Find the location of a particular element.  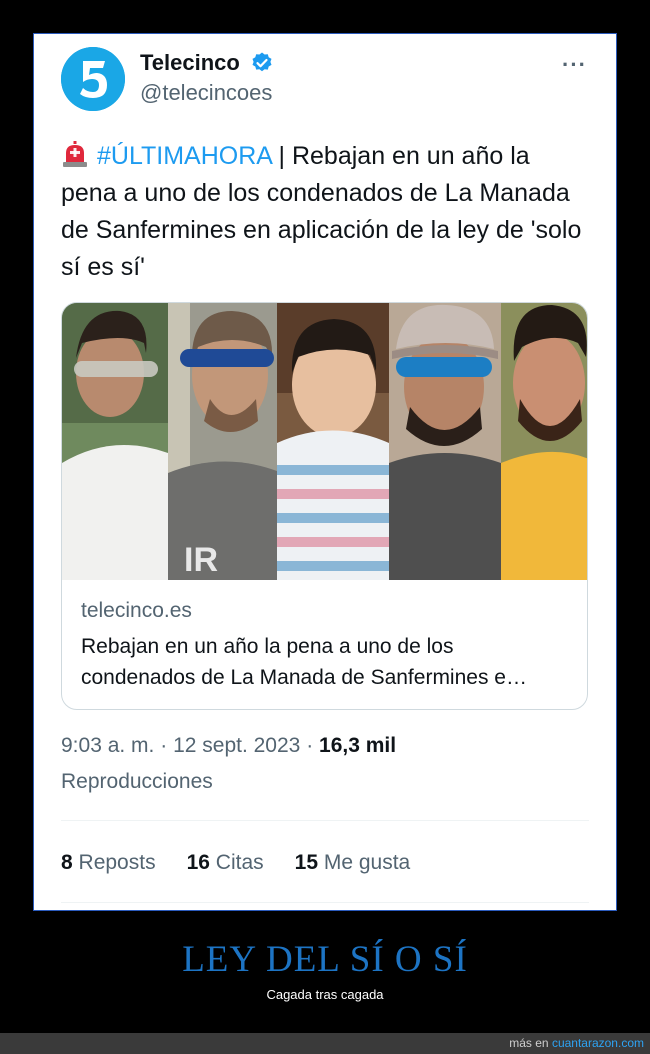

link-domain: telecinco.es is located at coordinates (136, 610).